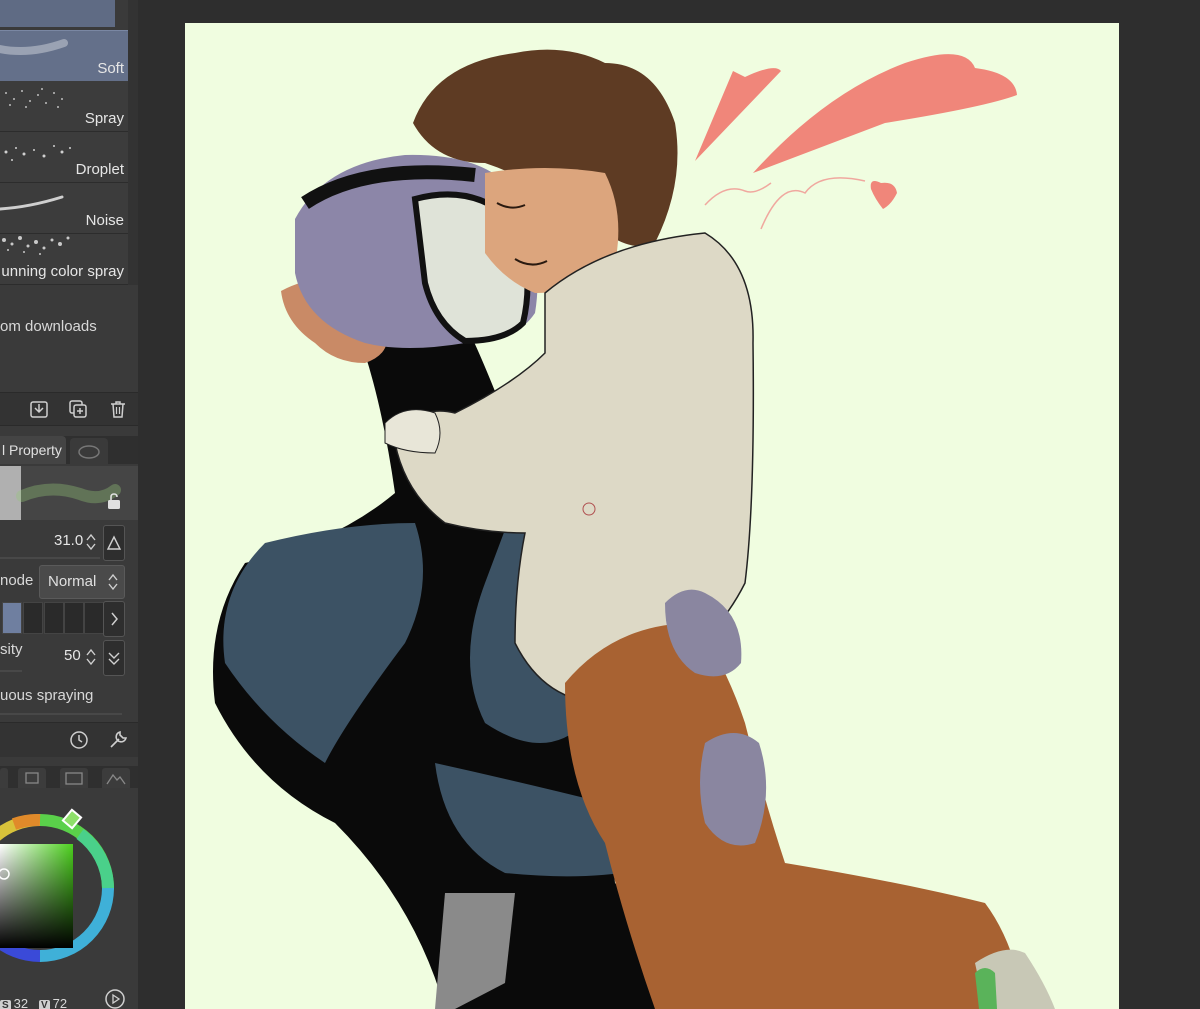 The width and height of the screenshot is (1200, 1009). Describe the element at coordinates (4, 778) in the screenshot. I see `tab-color` at that location.